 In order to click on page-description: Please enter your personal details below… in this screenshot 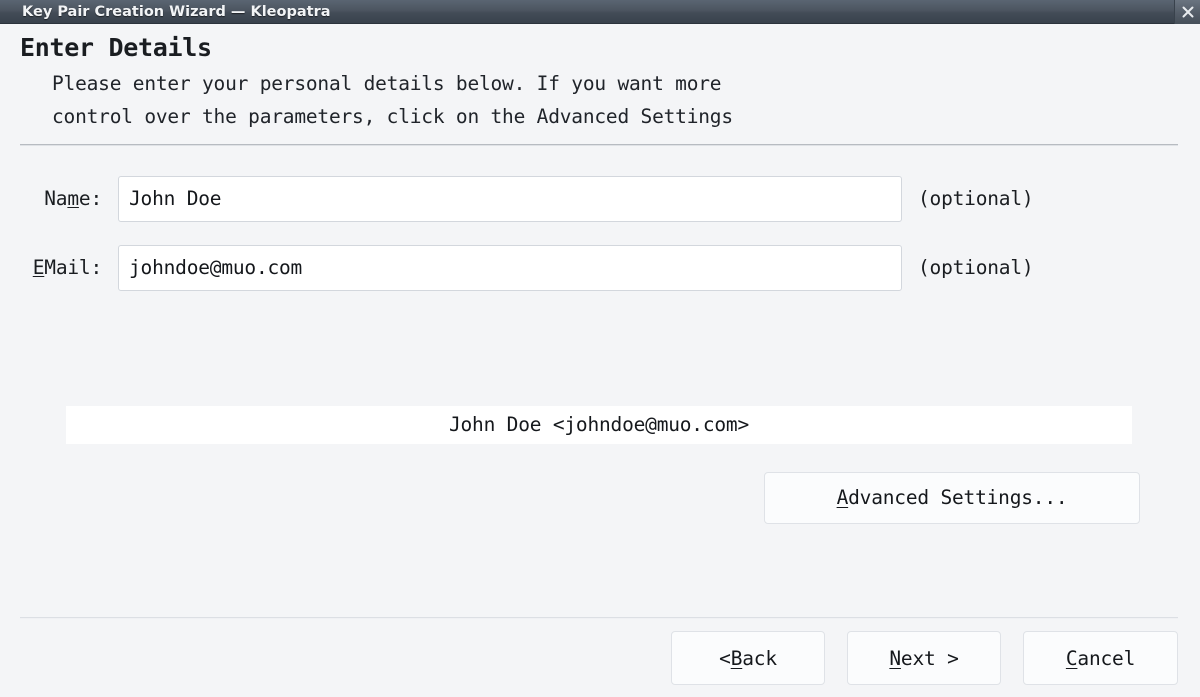, I will do `click(392, 100)`.